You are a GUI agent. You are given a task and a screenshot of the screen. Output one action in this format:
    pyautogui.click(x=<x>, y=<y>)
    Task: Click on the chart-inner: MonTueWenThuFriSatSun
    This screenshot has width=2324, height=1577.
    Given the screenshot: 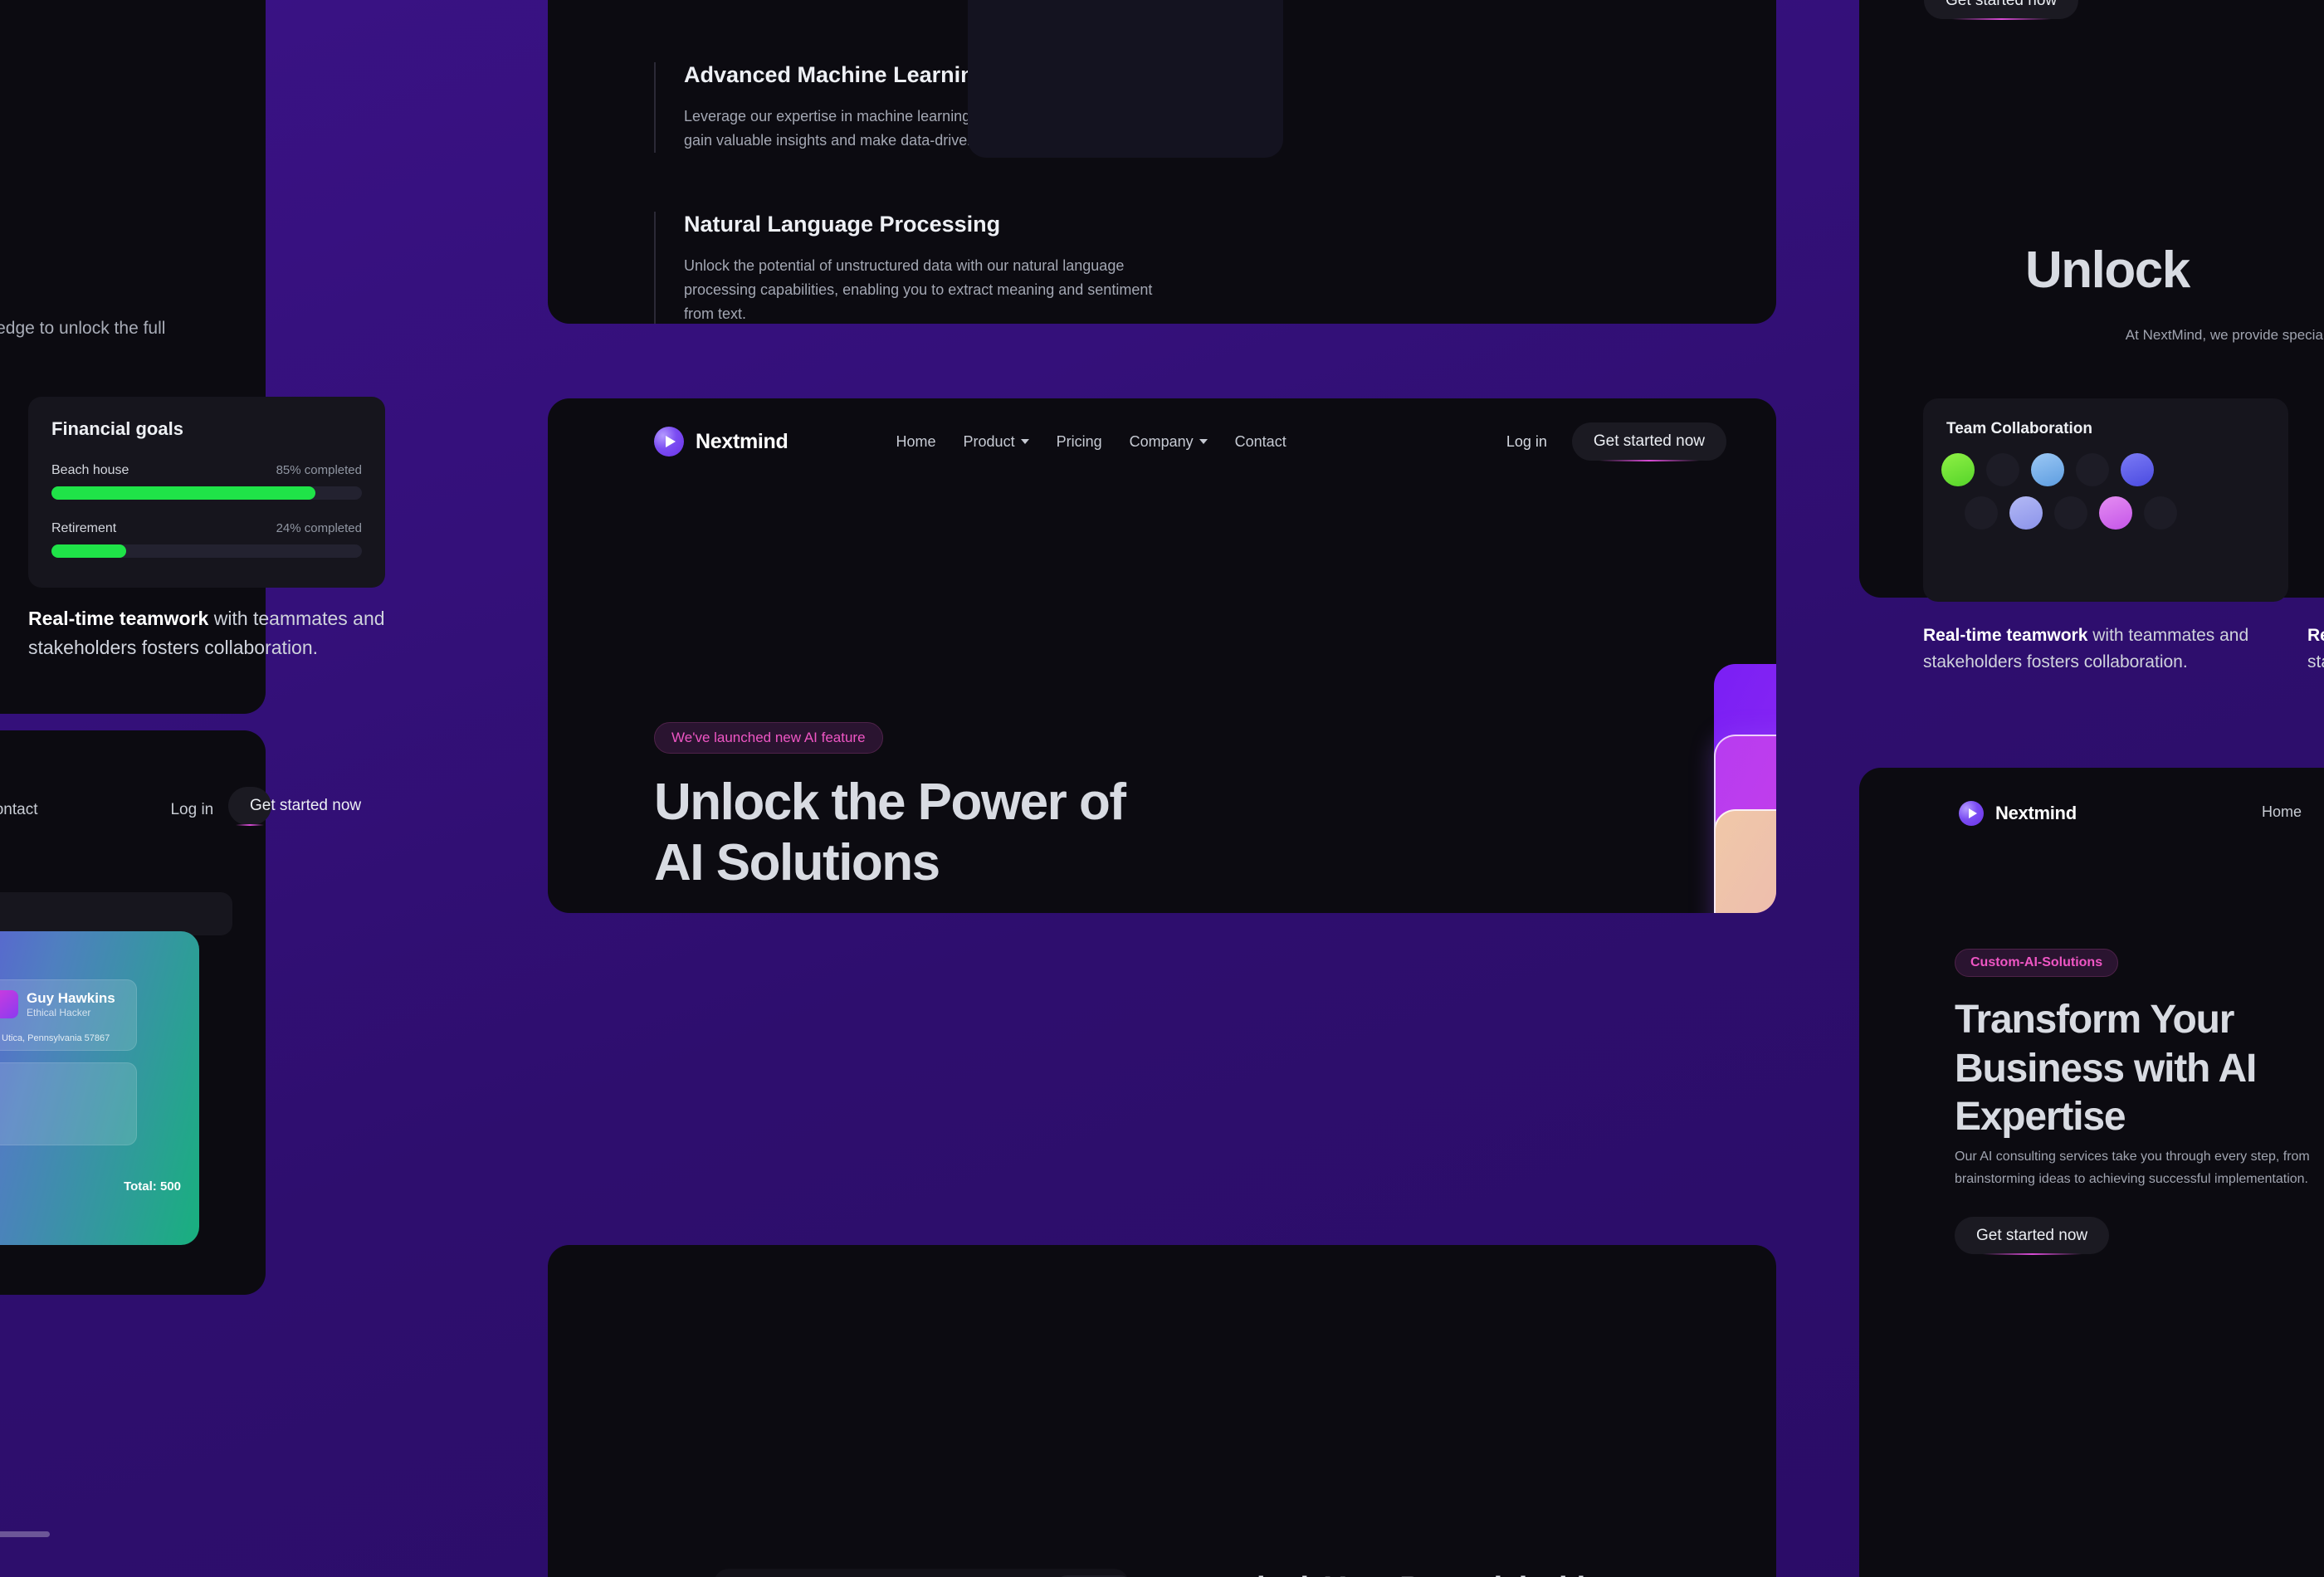 What is the action you would take?
    pyautogui.click(x=1125, y=70)
    